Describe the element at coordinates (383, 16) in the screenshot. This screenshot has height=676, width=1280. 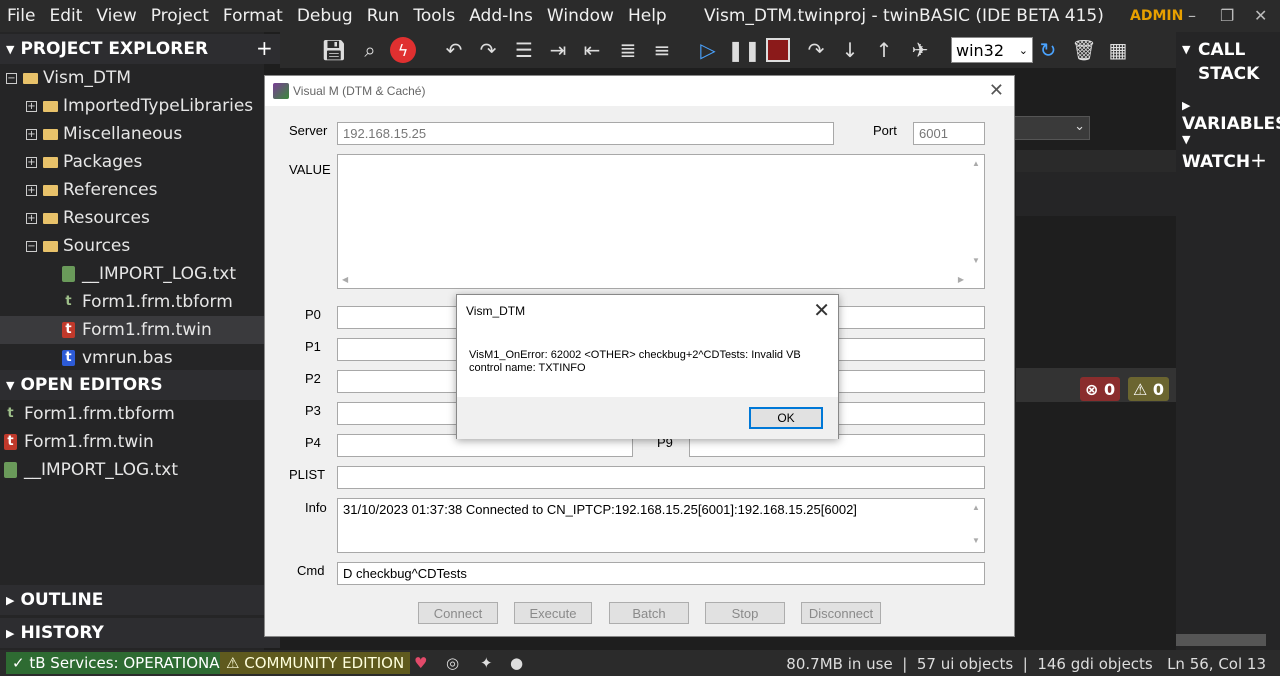
I see `menu-run: Run` at that location.